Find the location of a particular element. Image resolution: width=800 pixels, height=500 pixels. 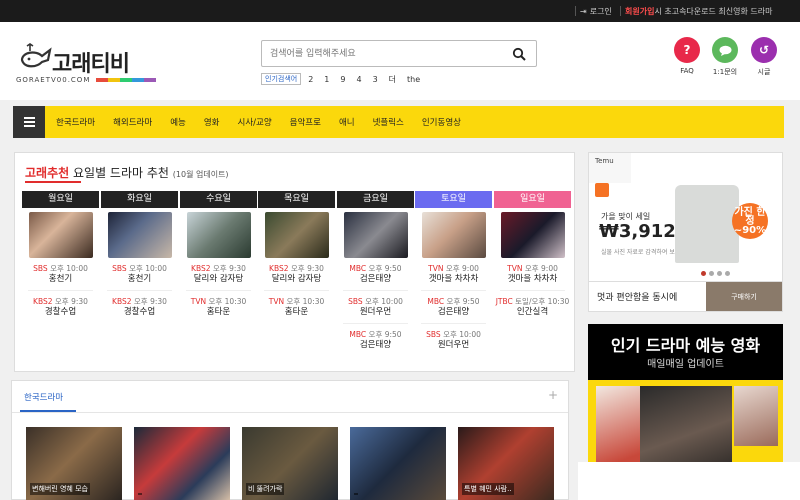

nav-item-current-affairs: 시사/교양 is located at coordinates (255, 122).